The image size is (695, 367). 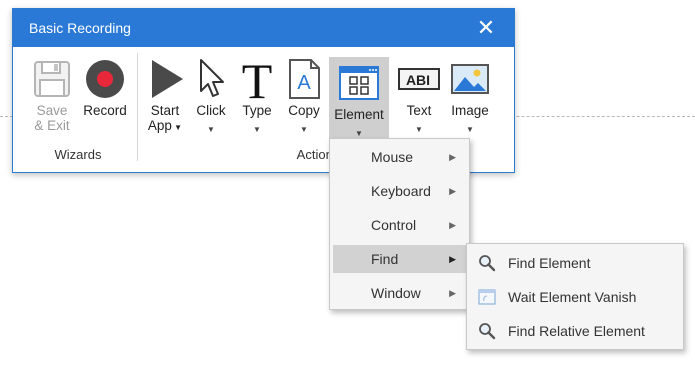 I want to click on image-label: Image, so click(x=470, y=110).